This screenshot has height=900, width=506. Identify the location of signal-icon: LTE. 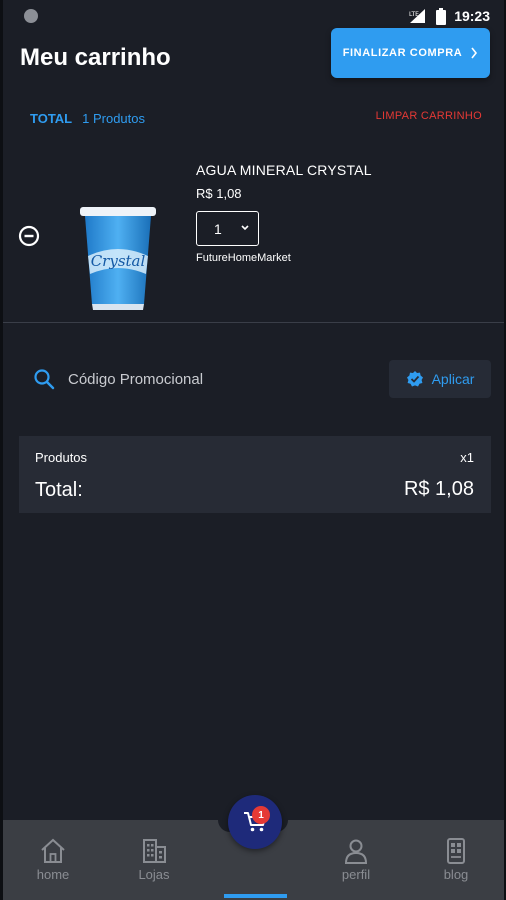
(417, 16).